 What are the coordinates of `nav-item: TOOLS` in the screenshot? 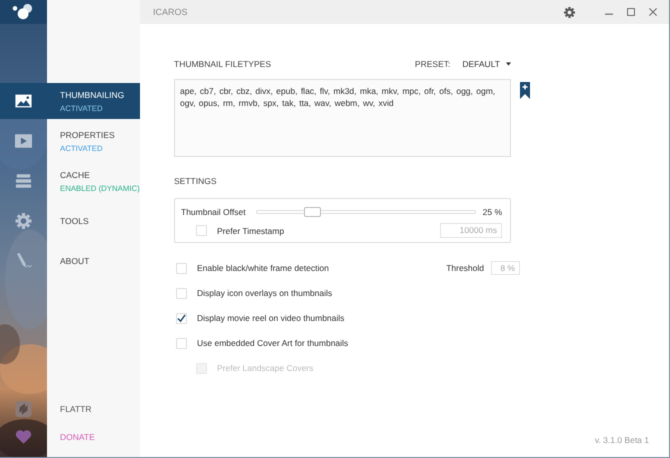 It's located at (70, 221).